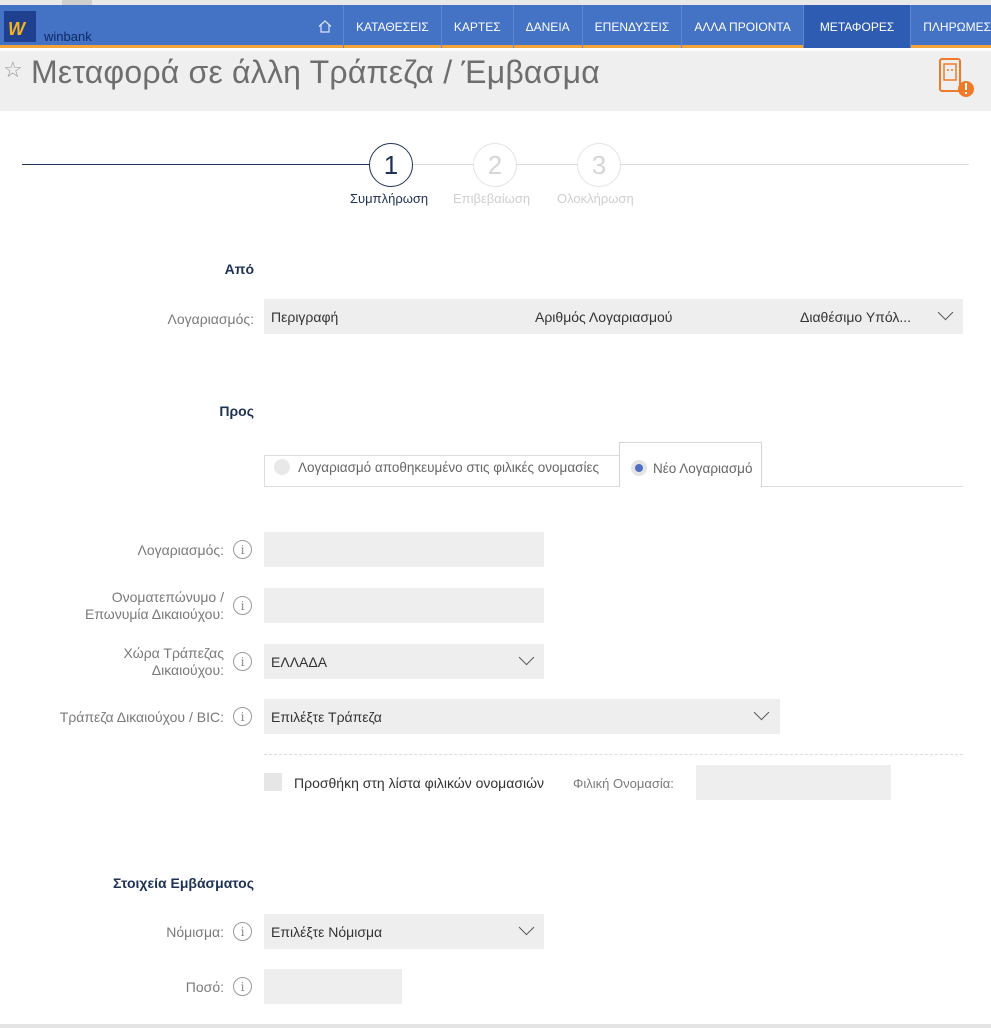 The width and height of the screenshot is (991, 1028). Describe the element at coordinates (404, 661) in the screenshot. I see `country-select: ΕΛΛΑΔΑ` at that location.